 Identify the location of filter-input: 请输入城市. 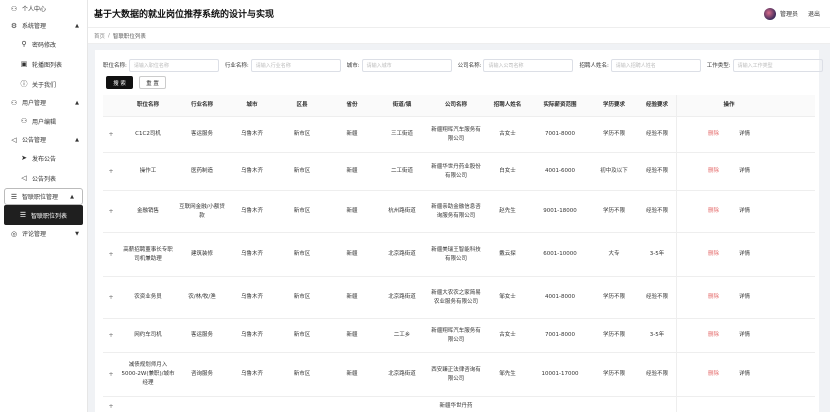
(406, 65).